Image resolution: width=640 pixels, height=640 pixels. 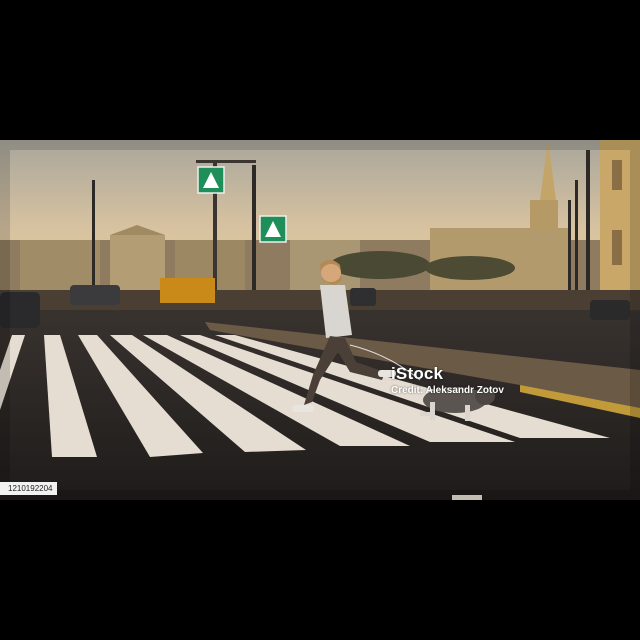 I want to click on istock-logo: iStock, so click(x=417, y=373).